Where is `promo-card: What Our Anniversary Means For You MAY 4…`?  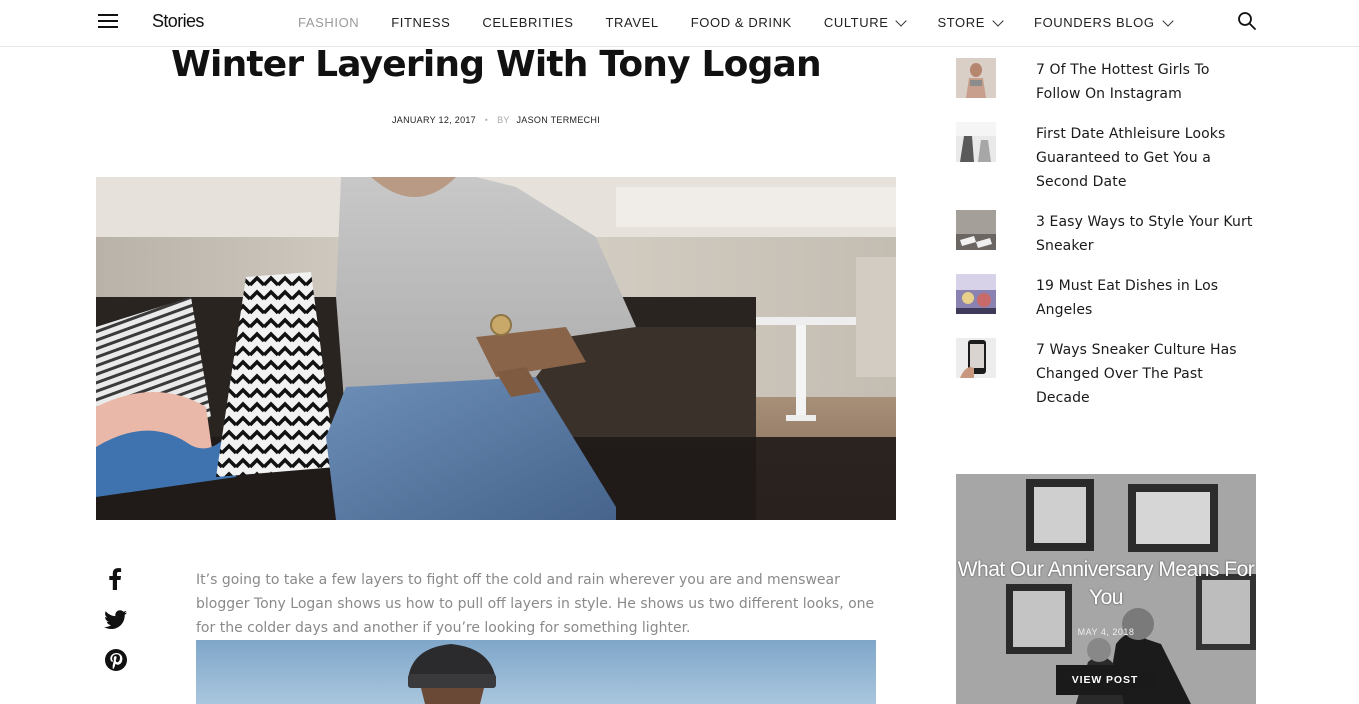 promo-card: What Our Anniversary Means For You MAY 4… is located at coordinates (1106, 589).